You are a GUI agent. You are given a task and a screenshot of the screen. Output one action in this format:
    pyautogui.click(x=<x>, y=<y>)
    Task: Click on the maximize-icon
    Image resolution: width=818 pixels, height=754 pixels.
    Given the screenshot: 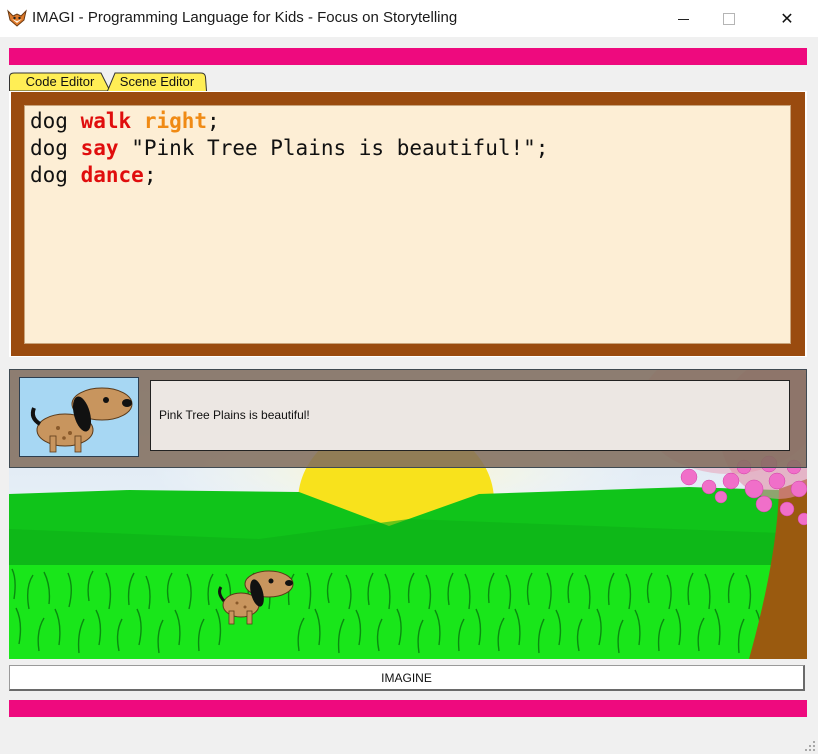 What is the action you would take?
    pyautogui.click(x=729, y=18)
    